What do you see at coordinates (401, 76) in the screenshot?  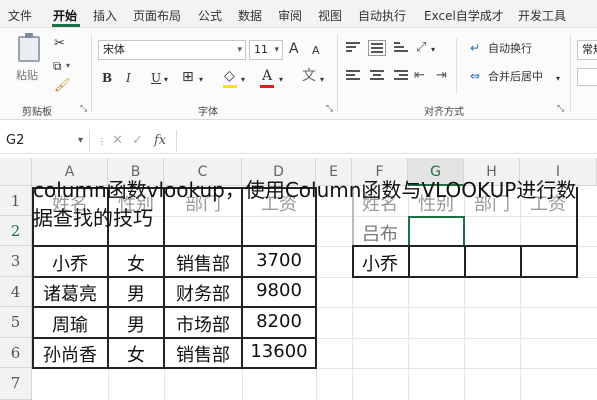 I see `align-right-icon` at bounding box center [401, 76].